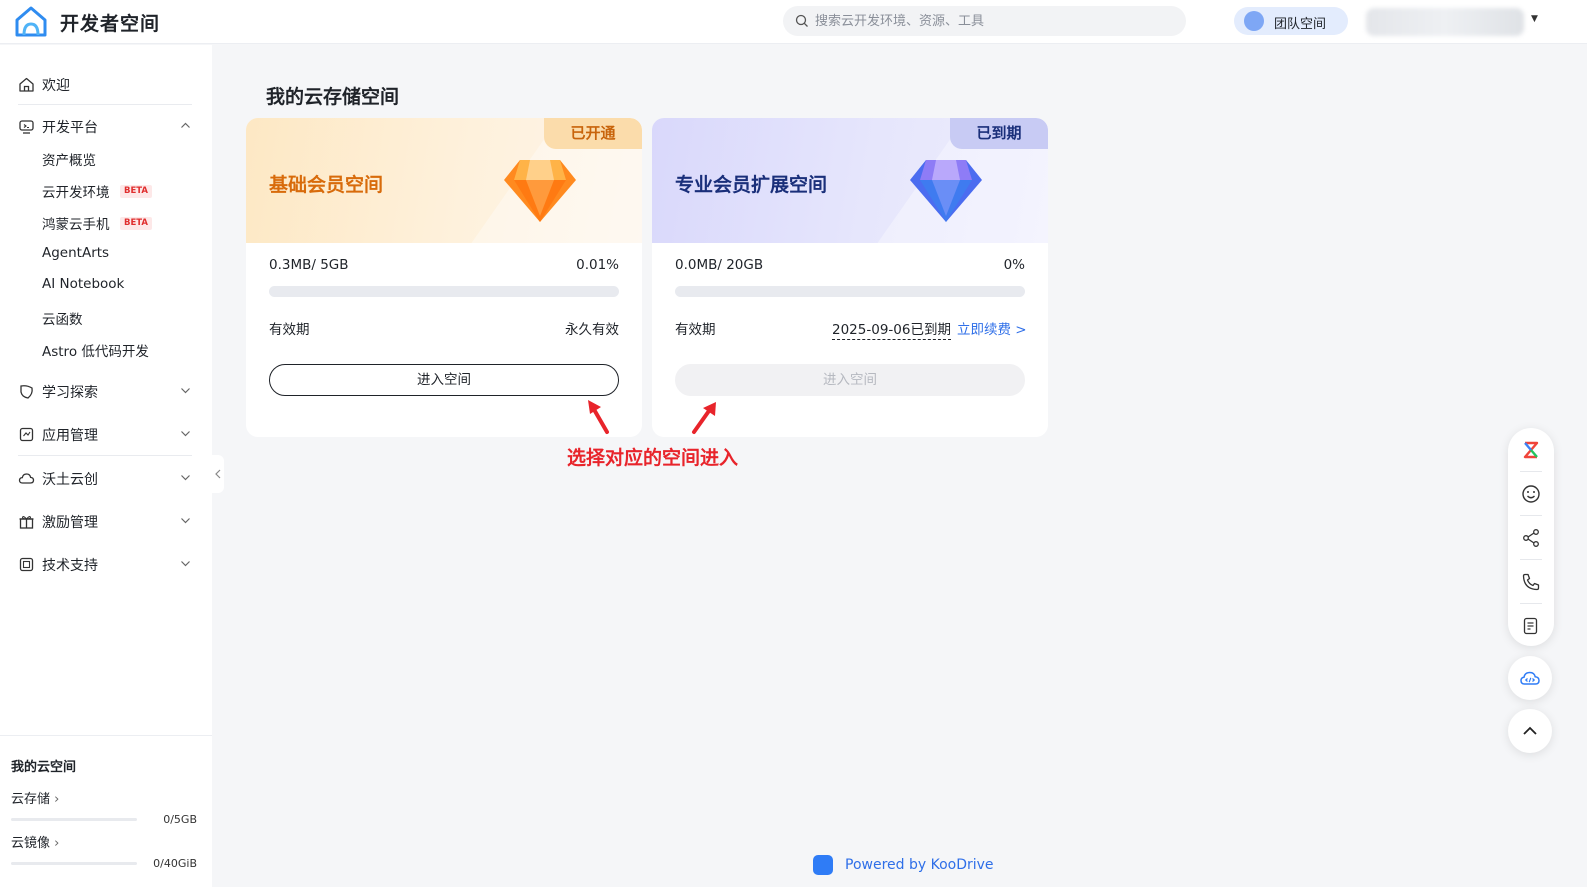 The height and width of the screenshot is (887, 1587). I want to click on sidebar-item-dev-platform: 开发平台, so click(106, 126).